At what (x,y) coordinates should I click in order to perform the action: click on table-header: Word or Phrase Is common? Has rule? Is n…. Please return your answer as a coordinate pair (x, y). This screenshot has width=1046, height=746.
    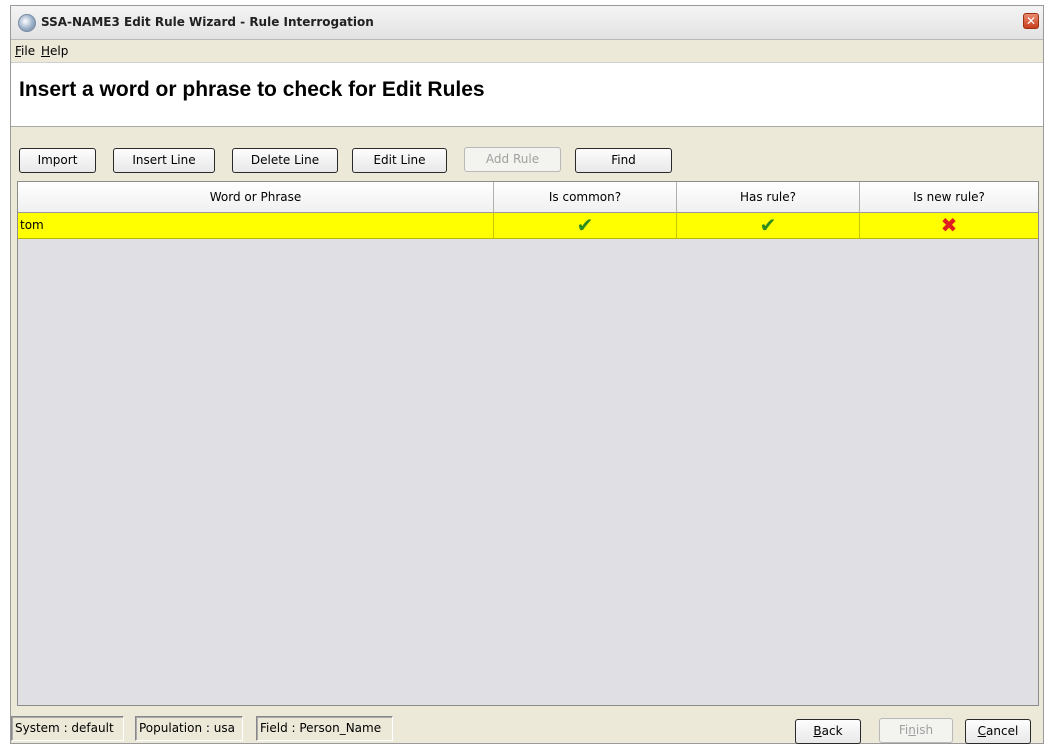
    Looking at the image, I should click on (528, 197).